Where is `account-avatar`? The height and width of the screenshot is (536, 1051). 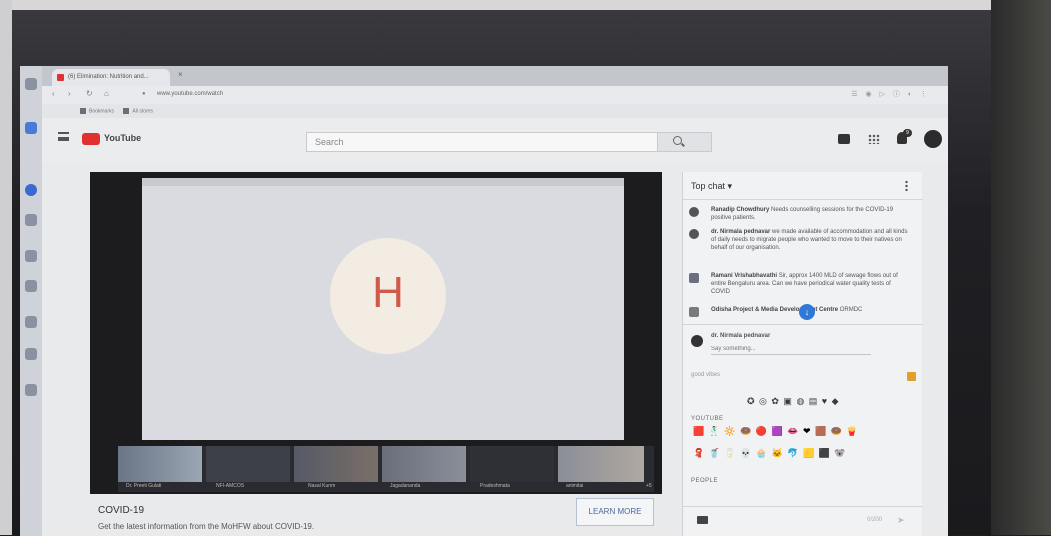
account-avatar is located at coordinates (933, 139).